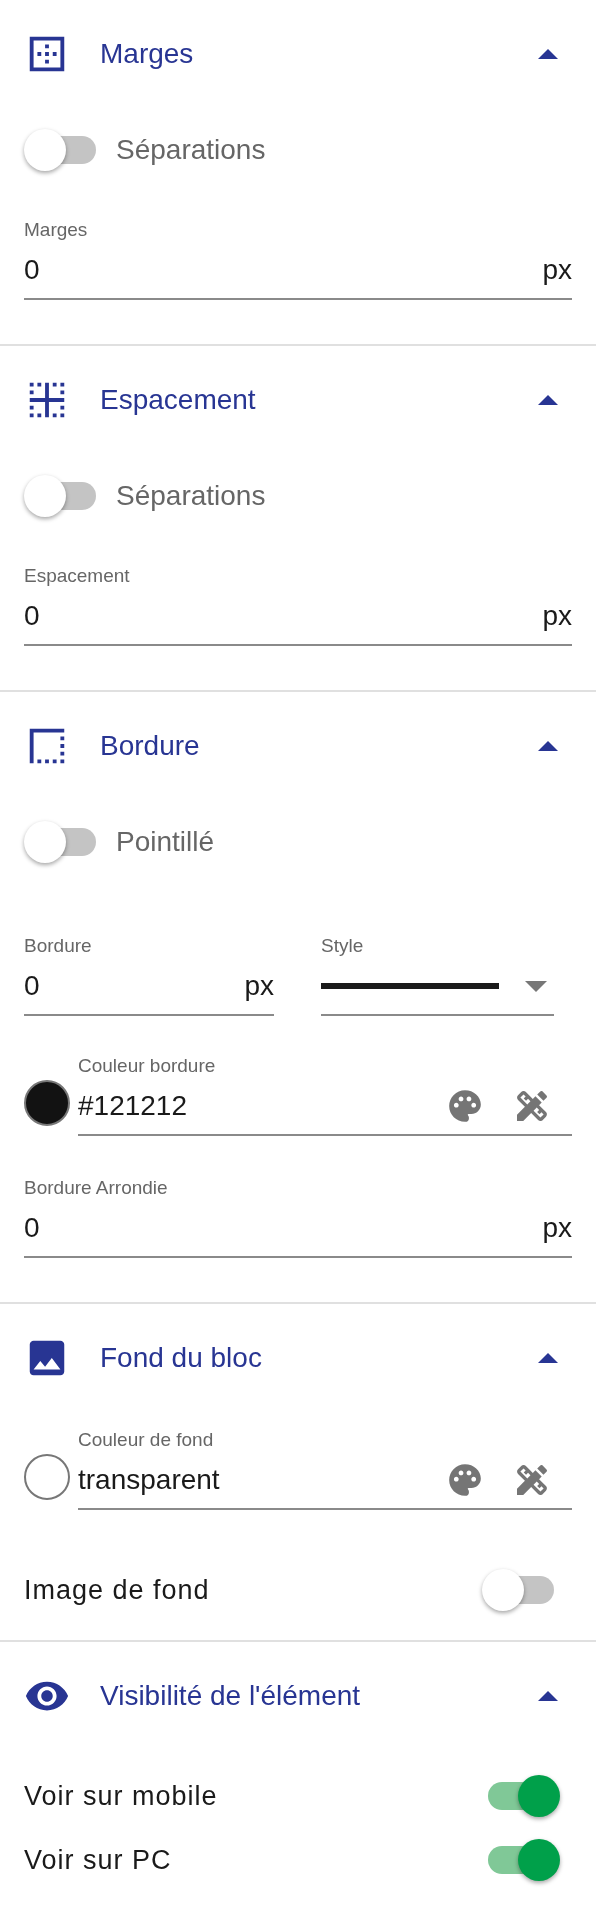 The width and height of the screenshot is (596, 1924). What do you see at coordinates (325, 1481) in the screenshot?
I see `color-field: transparent` at bounding box center [325, 1481].